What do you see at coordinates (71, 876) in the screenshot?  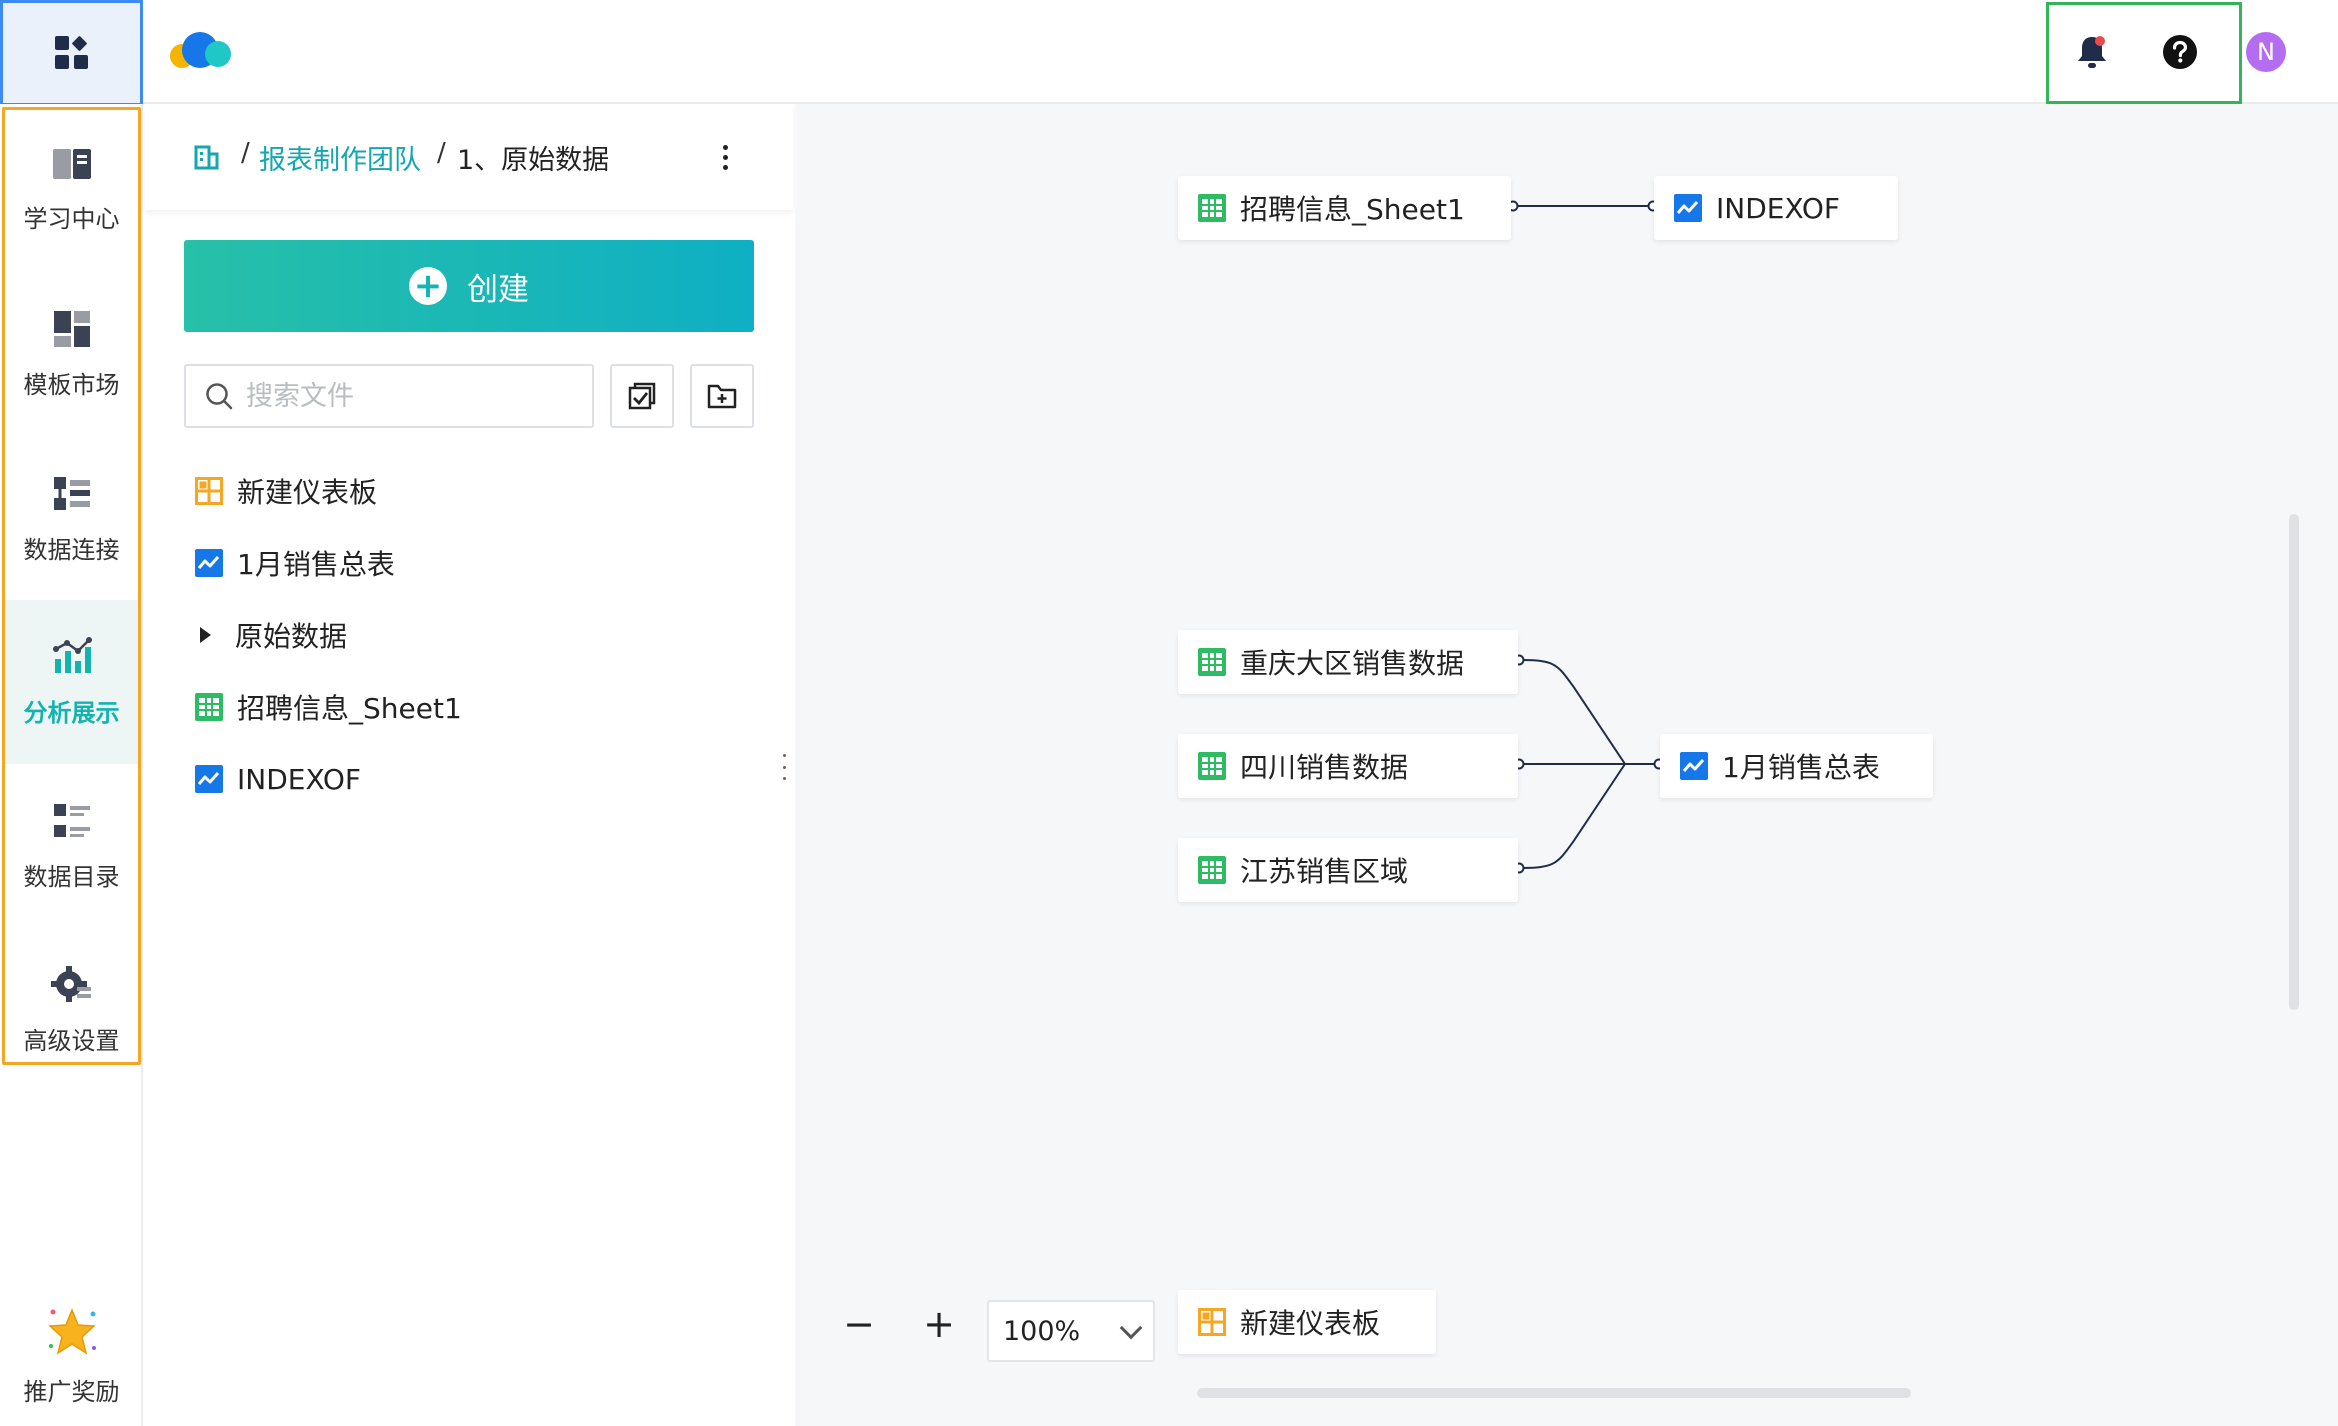 I see `nav-item-label: 数据目录` at bounding box center [71, 876].